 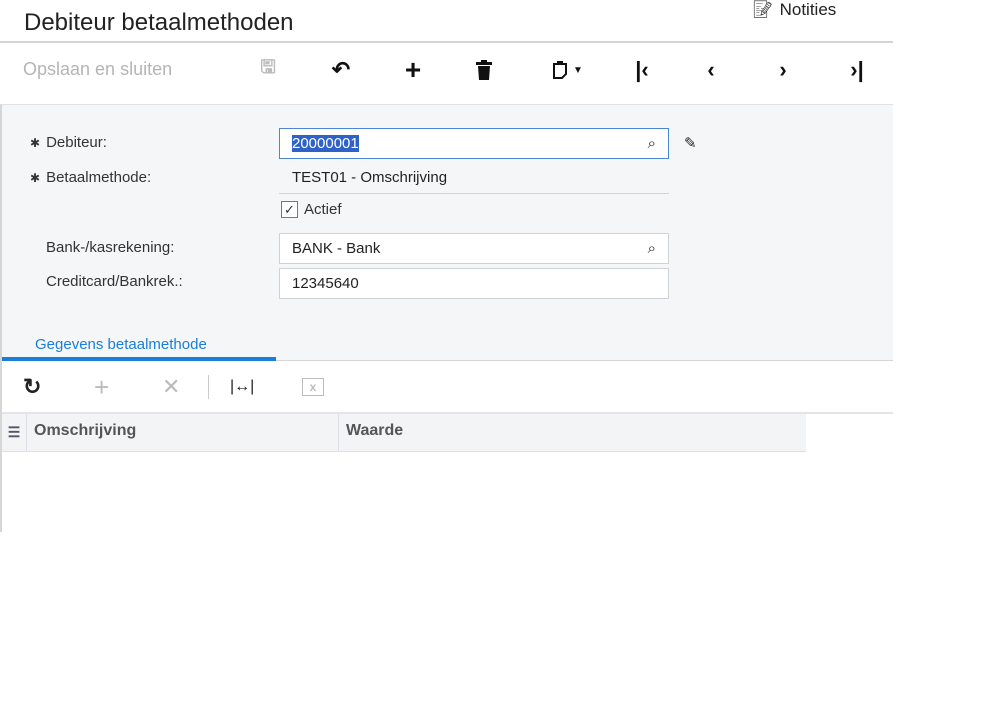 I want to click on clipboard-icon, so click(x=560, y=70).